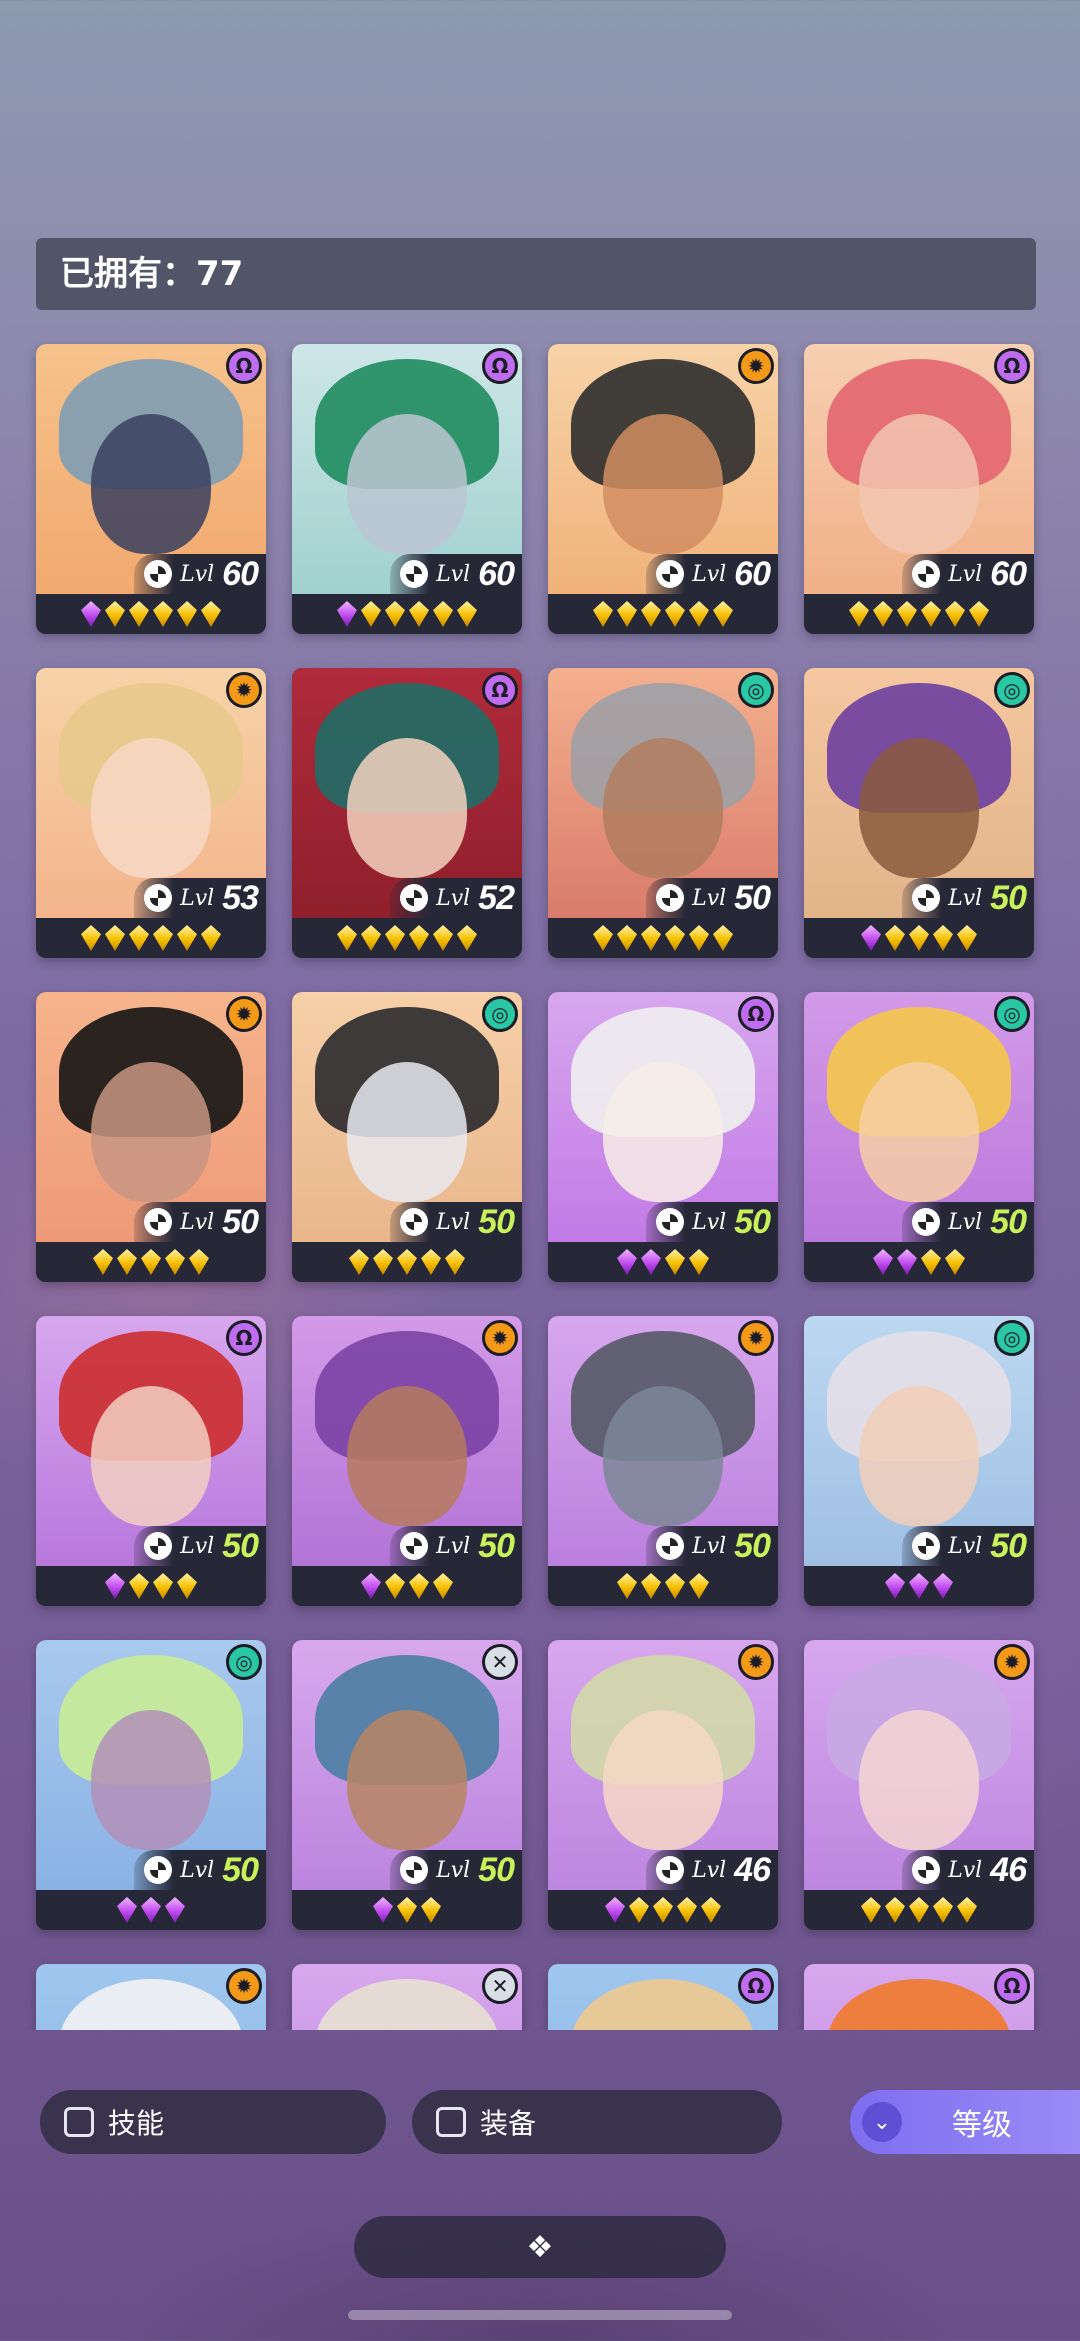 Image resolution: width=1080 pixels, height=2341 pixels. Describe the element at coordinates (540, 2315) in the screenshot. I see `home-indicator` at that location.